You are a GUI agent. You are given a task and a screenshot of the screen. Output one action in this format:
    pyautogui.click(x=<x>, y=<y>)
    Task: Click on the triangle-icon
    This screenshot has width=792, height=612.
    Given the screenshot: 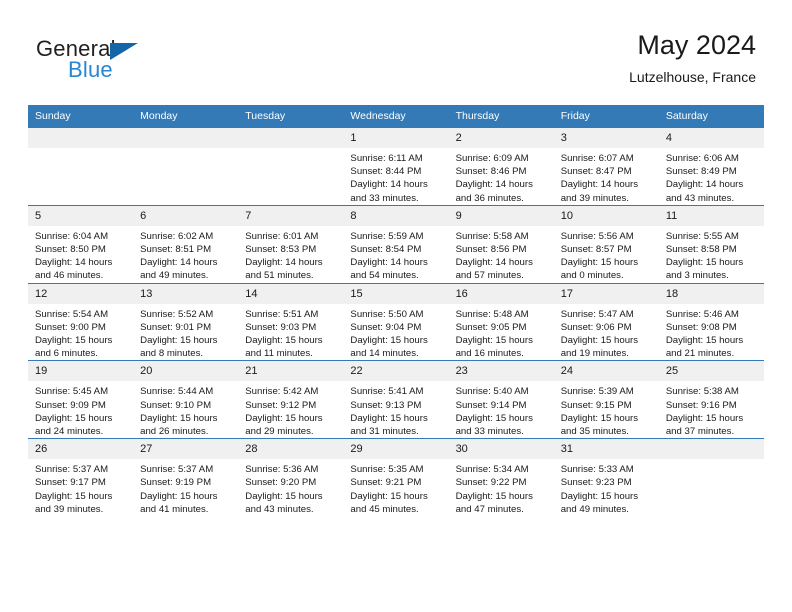 What is the action you would take?
    pyautogui.click(x=124, y=51)
    